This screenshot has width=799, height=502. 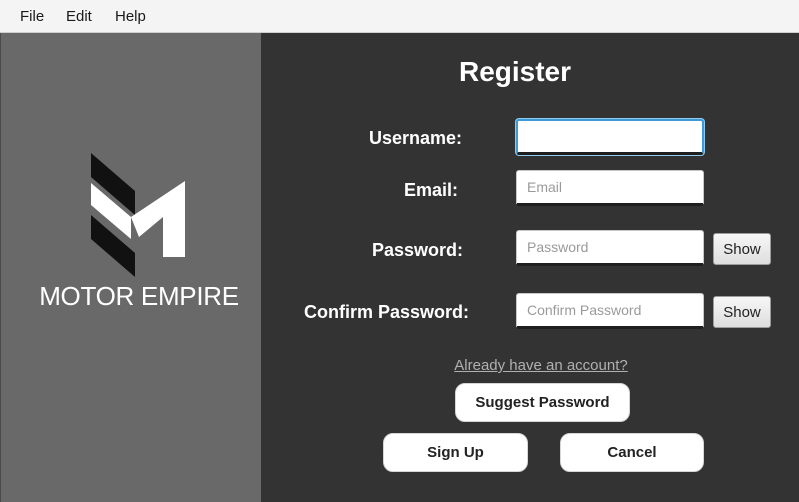 What do you see at coordinates (399, 16) in the screenshot?
I see `menu-bar: File Edit Help` at bounding box center [399, 16].